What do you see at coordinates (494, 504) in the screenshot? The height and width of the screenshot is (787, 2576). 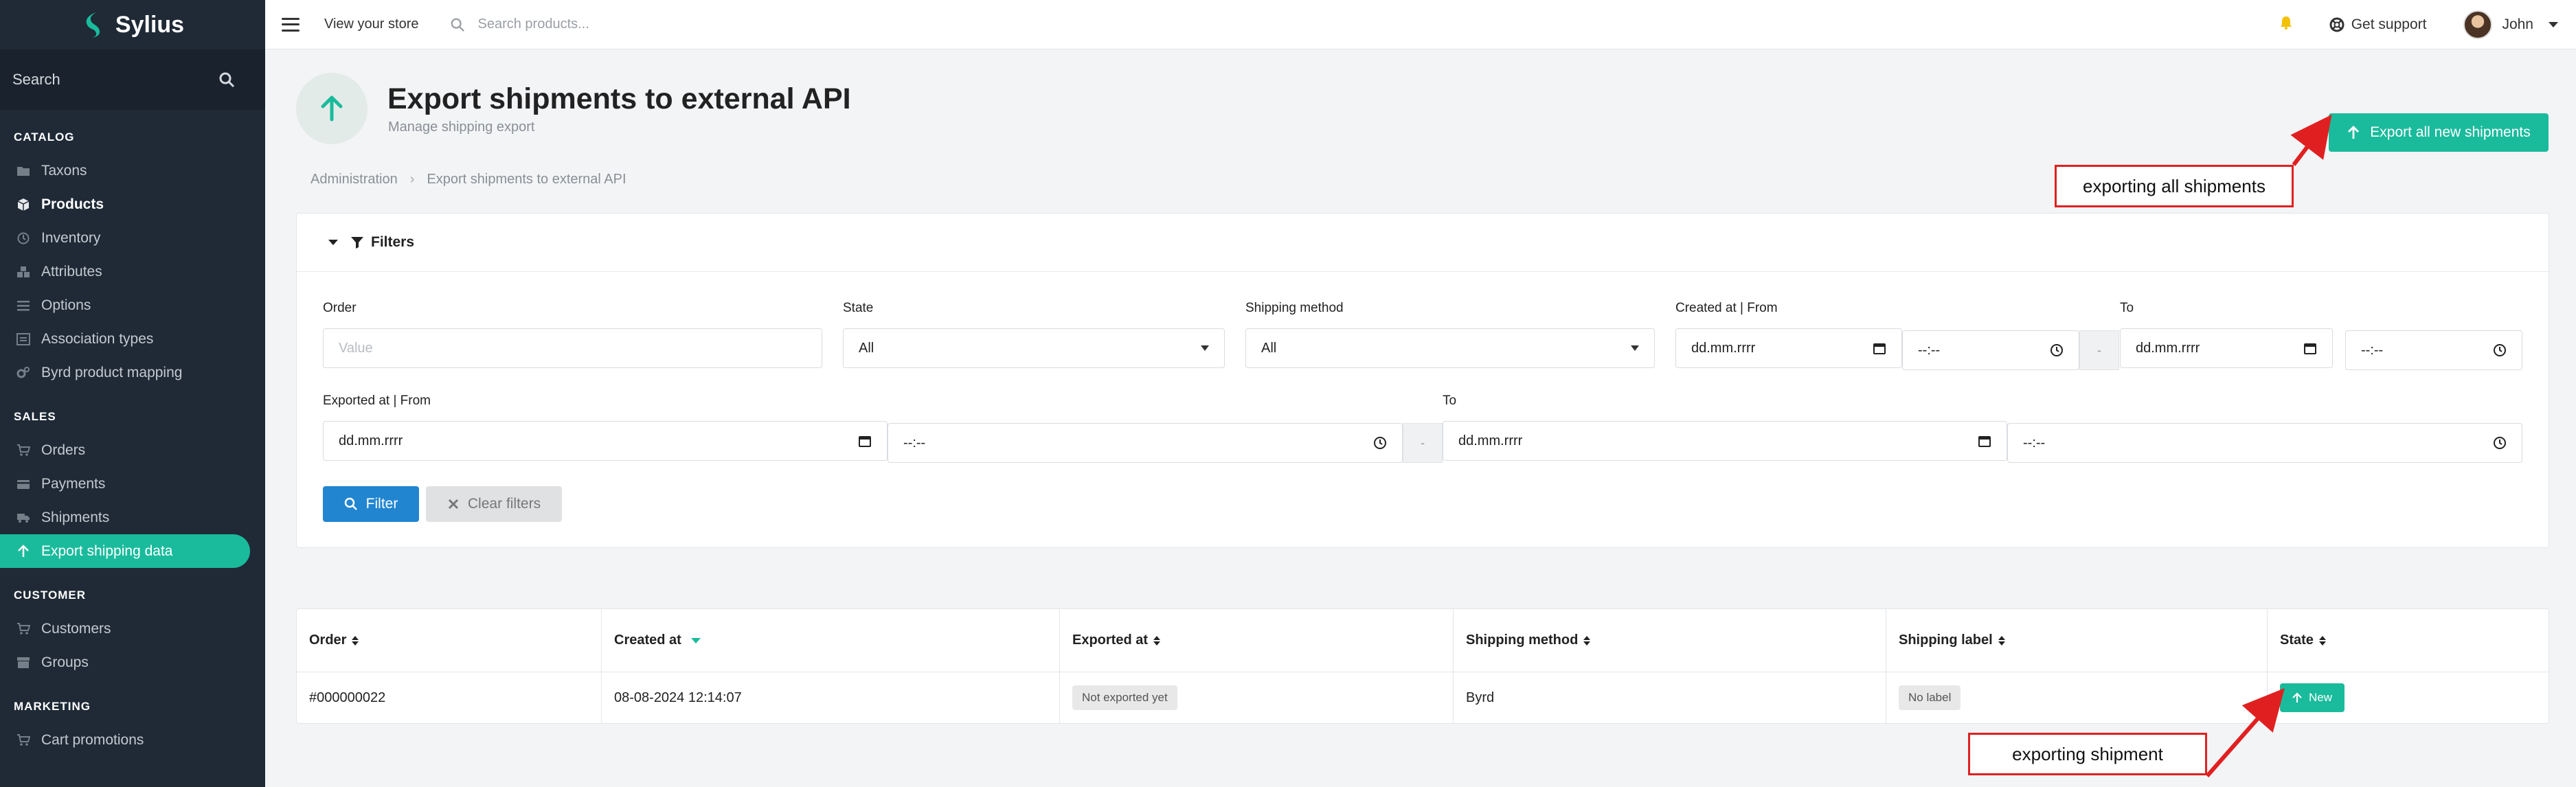 I see `clear-filters-button: Clear filters` at bounding box center [494, 504].